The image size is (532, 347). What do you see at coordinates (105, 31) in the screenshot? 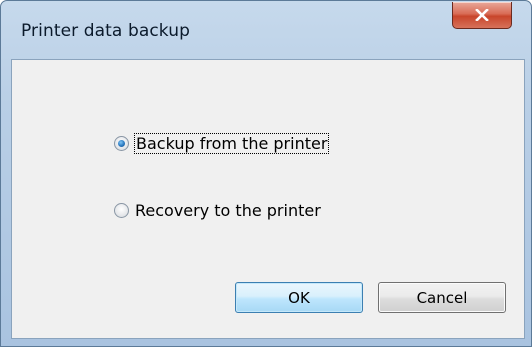
I see `window-title: Printer data backup` at bounding box center [105, 31].